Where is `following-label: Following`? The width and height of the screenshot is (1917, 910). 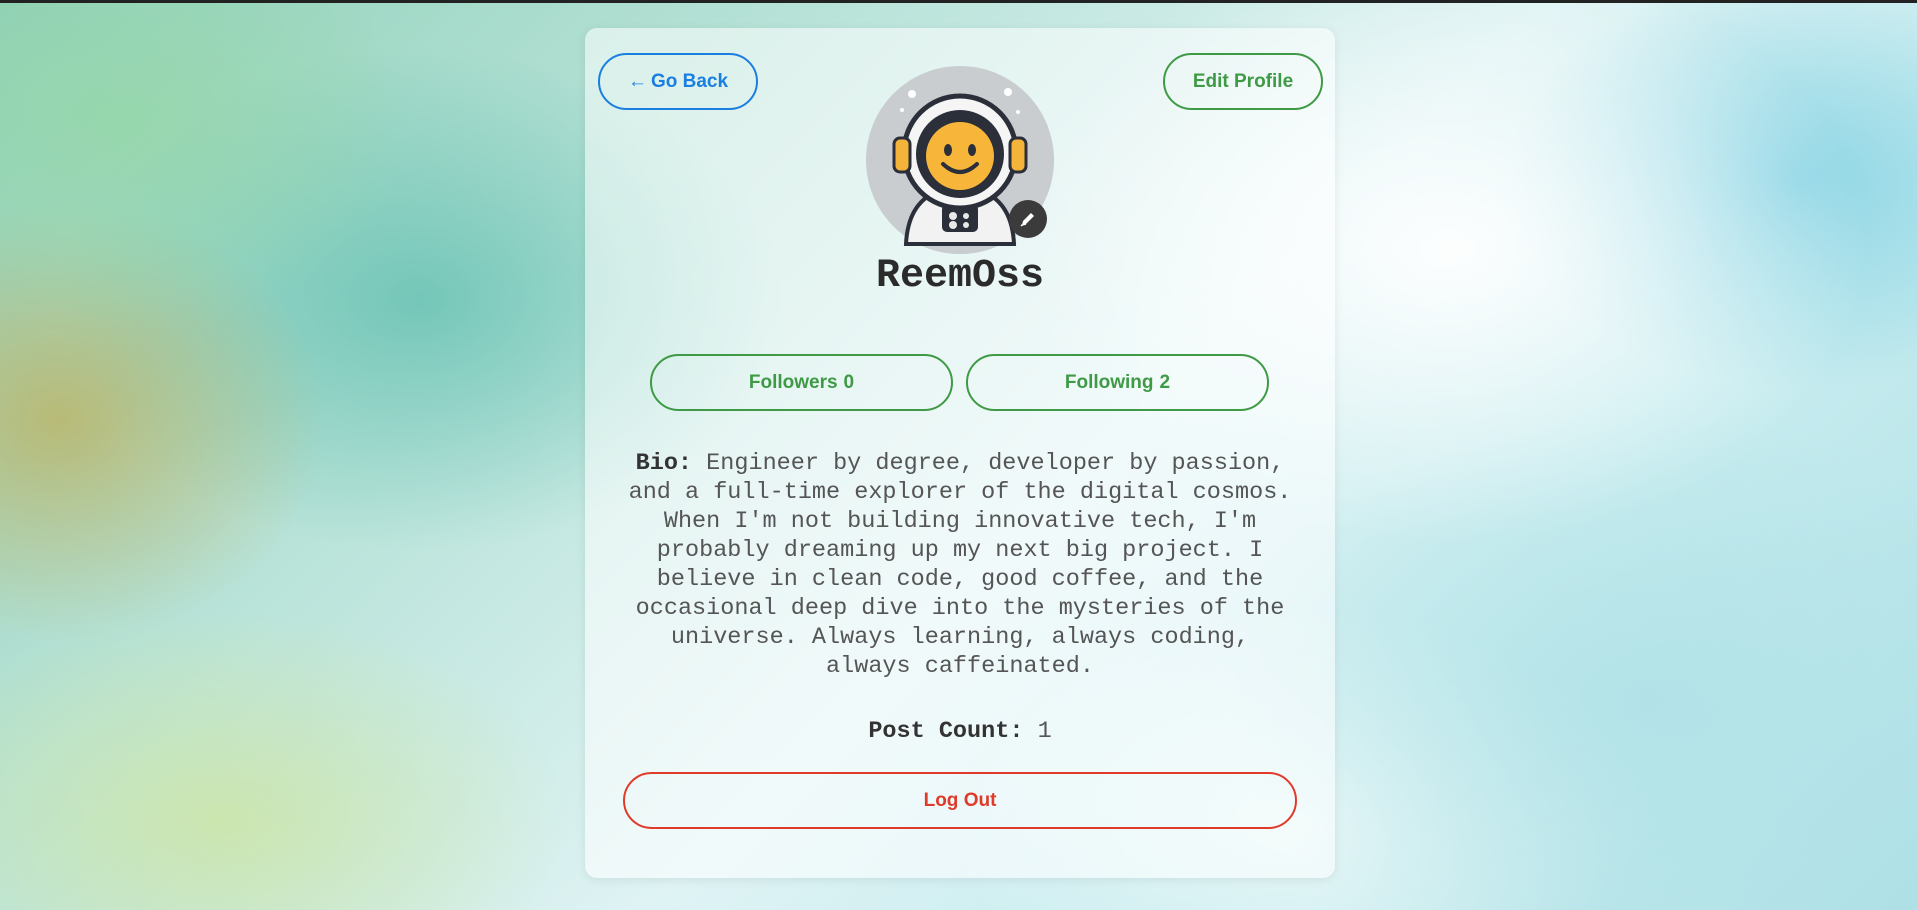 following-label: Following is located at coordinates (1109, 382).